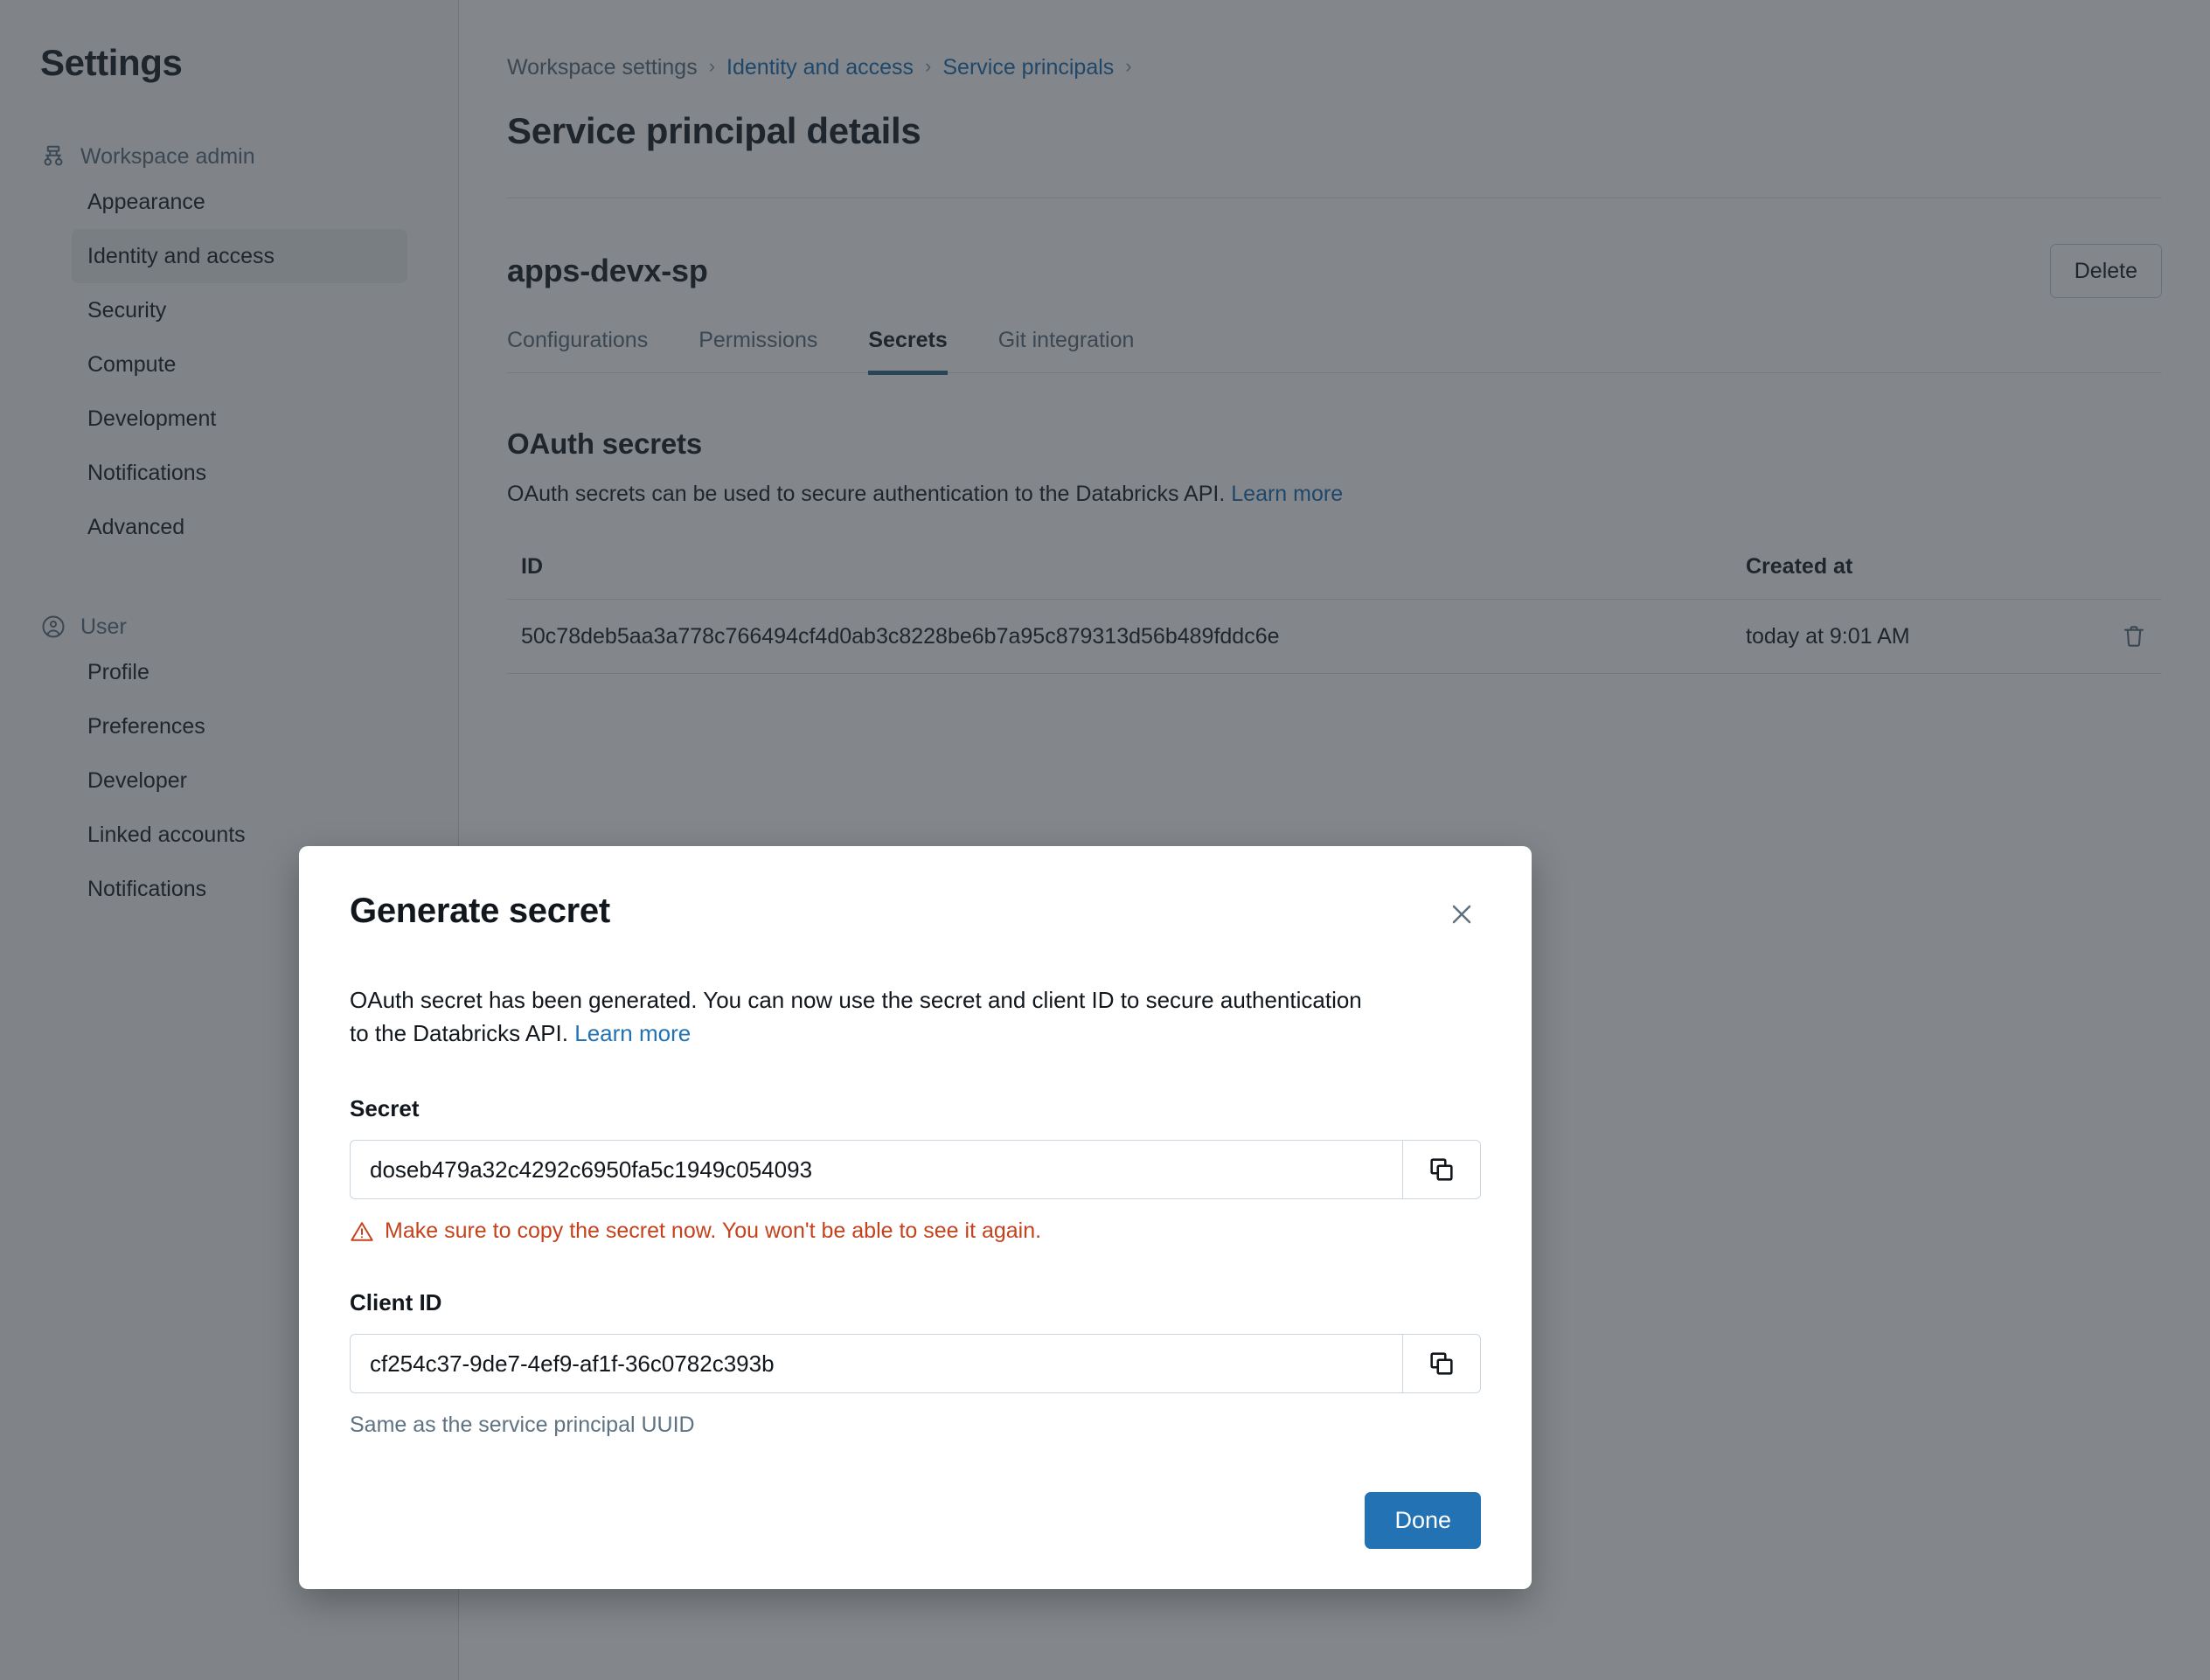 This screenshot has height=1680, width=2210. What do you see at coordinates (522, 1425) in the screenshot?
I see `client-id-help-text: Same as the service principal UUID` at bounding box center [522, 1425].